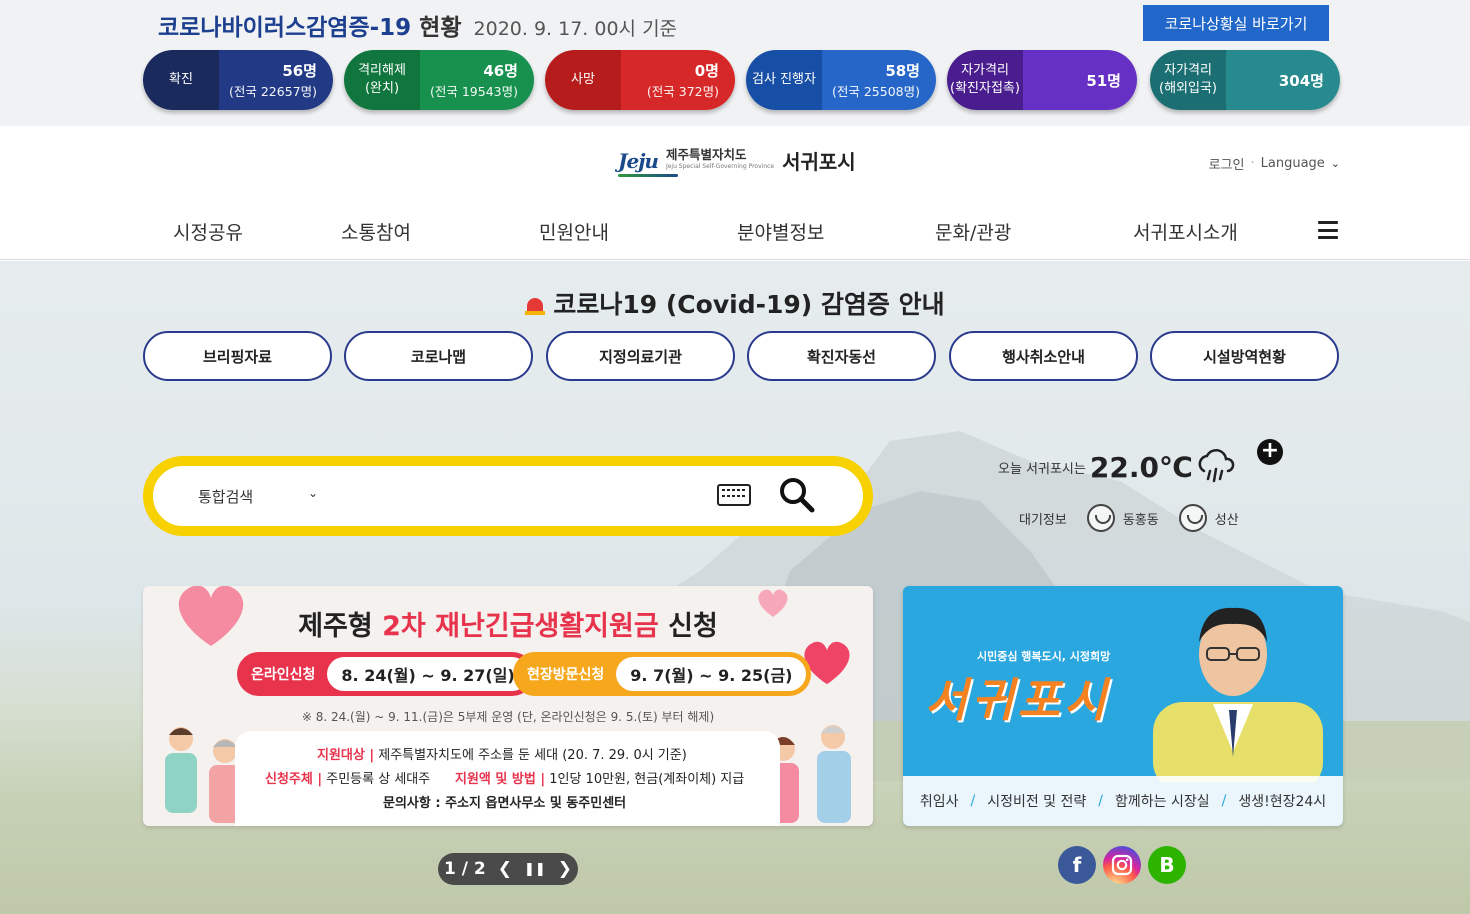 The height and width of the screenshot is (914, 1470). Describe the element at coordinates (208, 231) in the screenshot. I see `nav-item-city-info: 시정공유` at that location.